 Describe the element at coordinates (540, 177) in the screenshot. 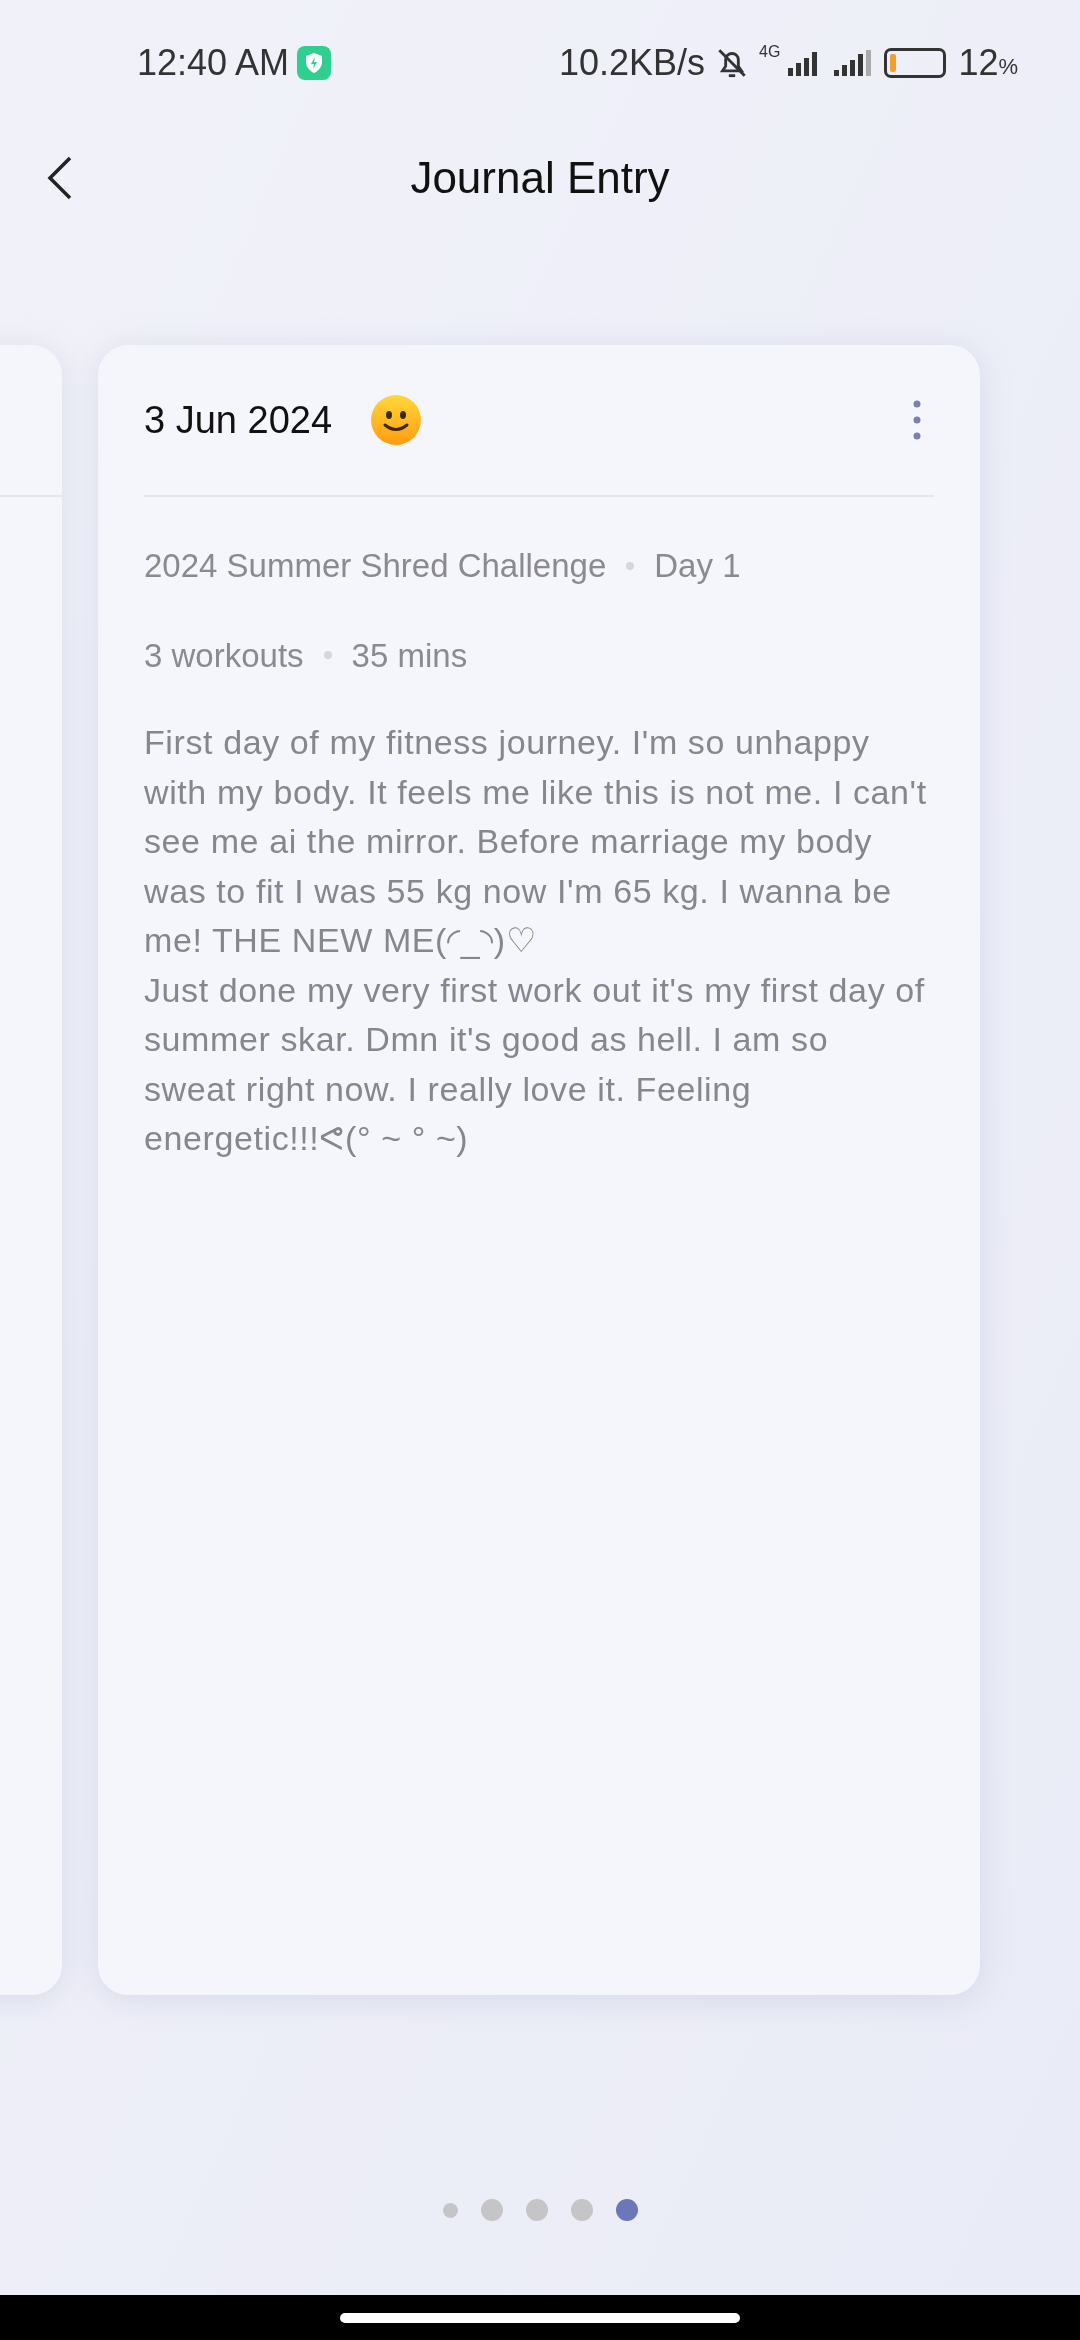

I see `page-title: Journal Entry` at that location.